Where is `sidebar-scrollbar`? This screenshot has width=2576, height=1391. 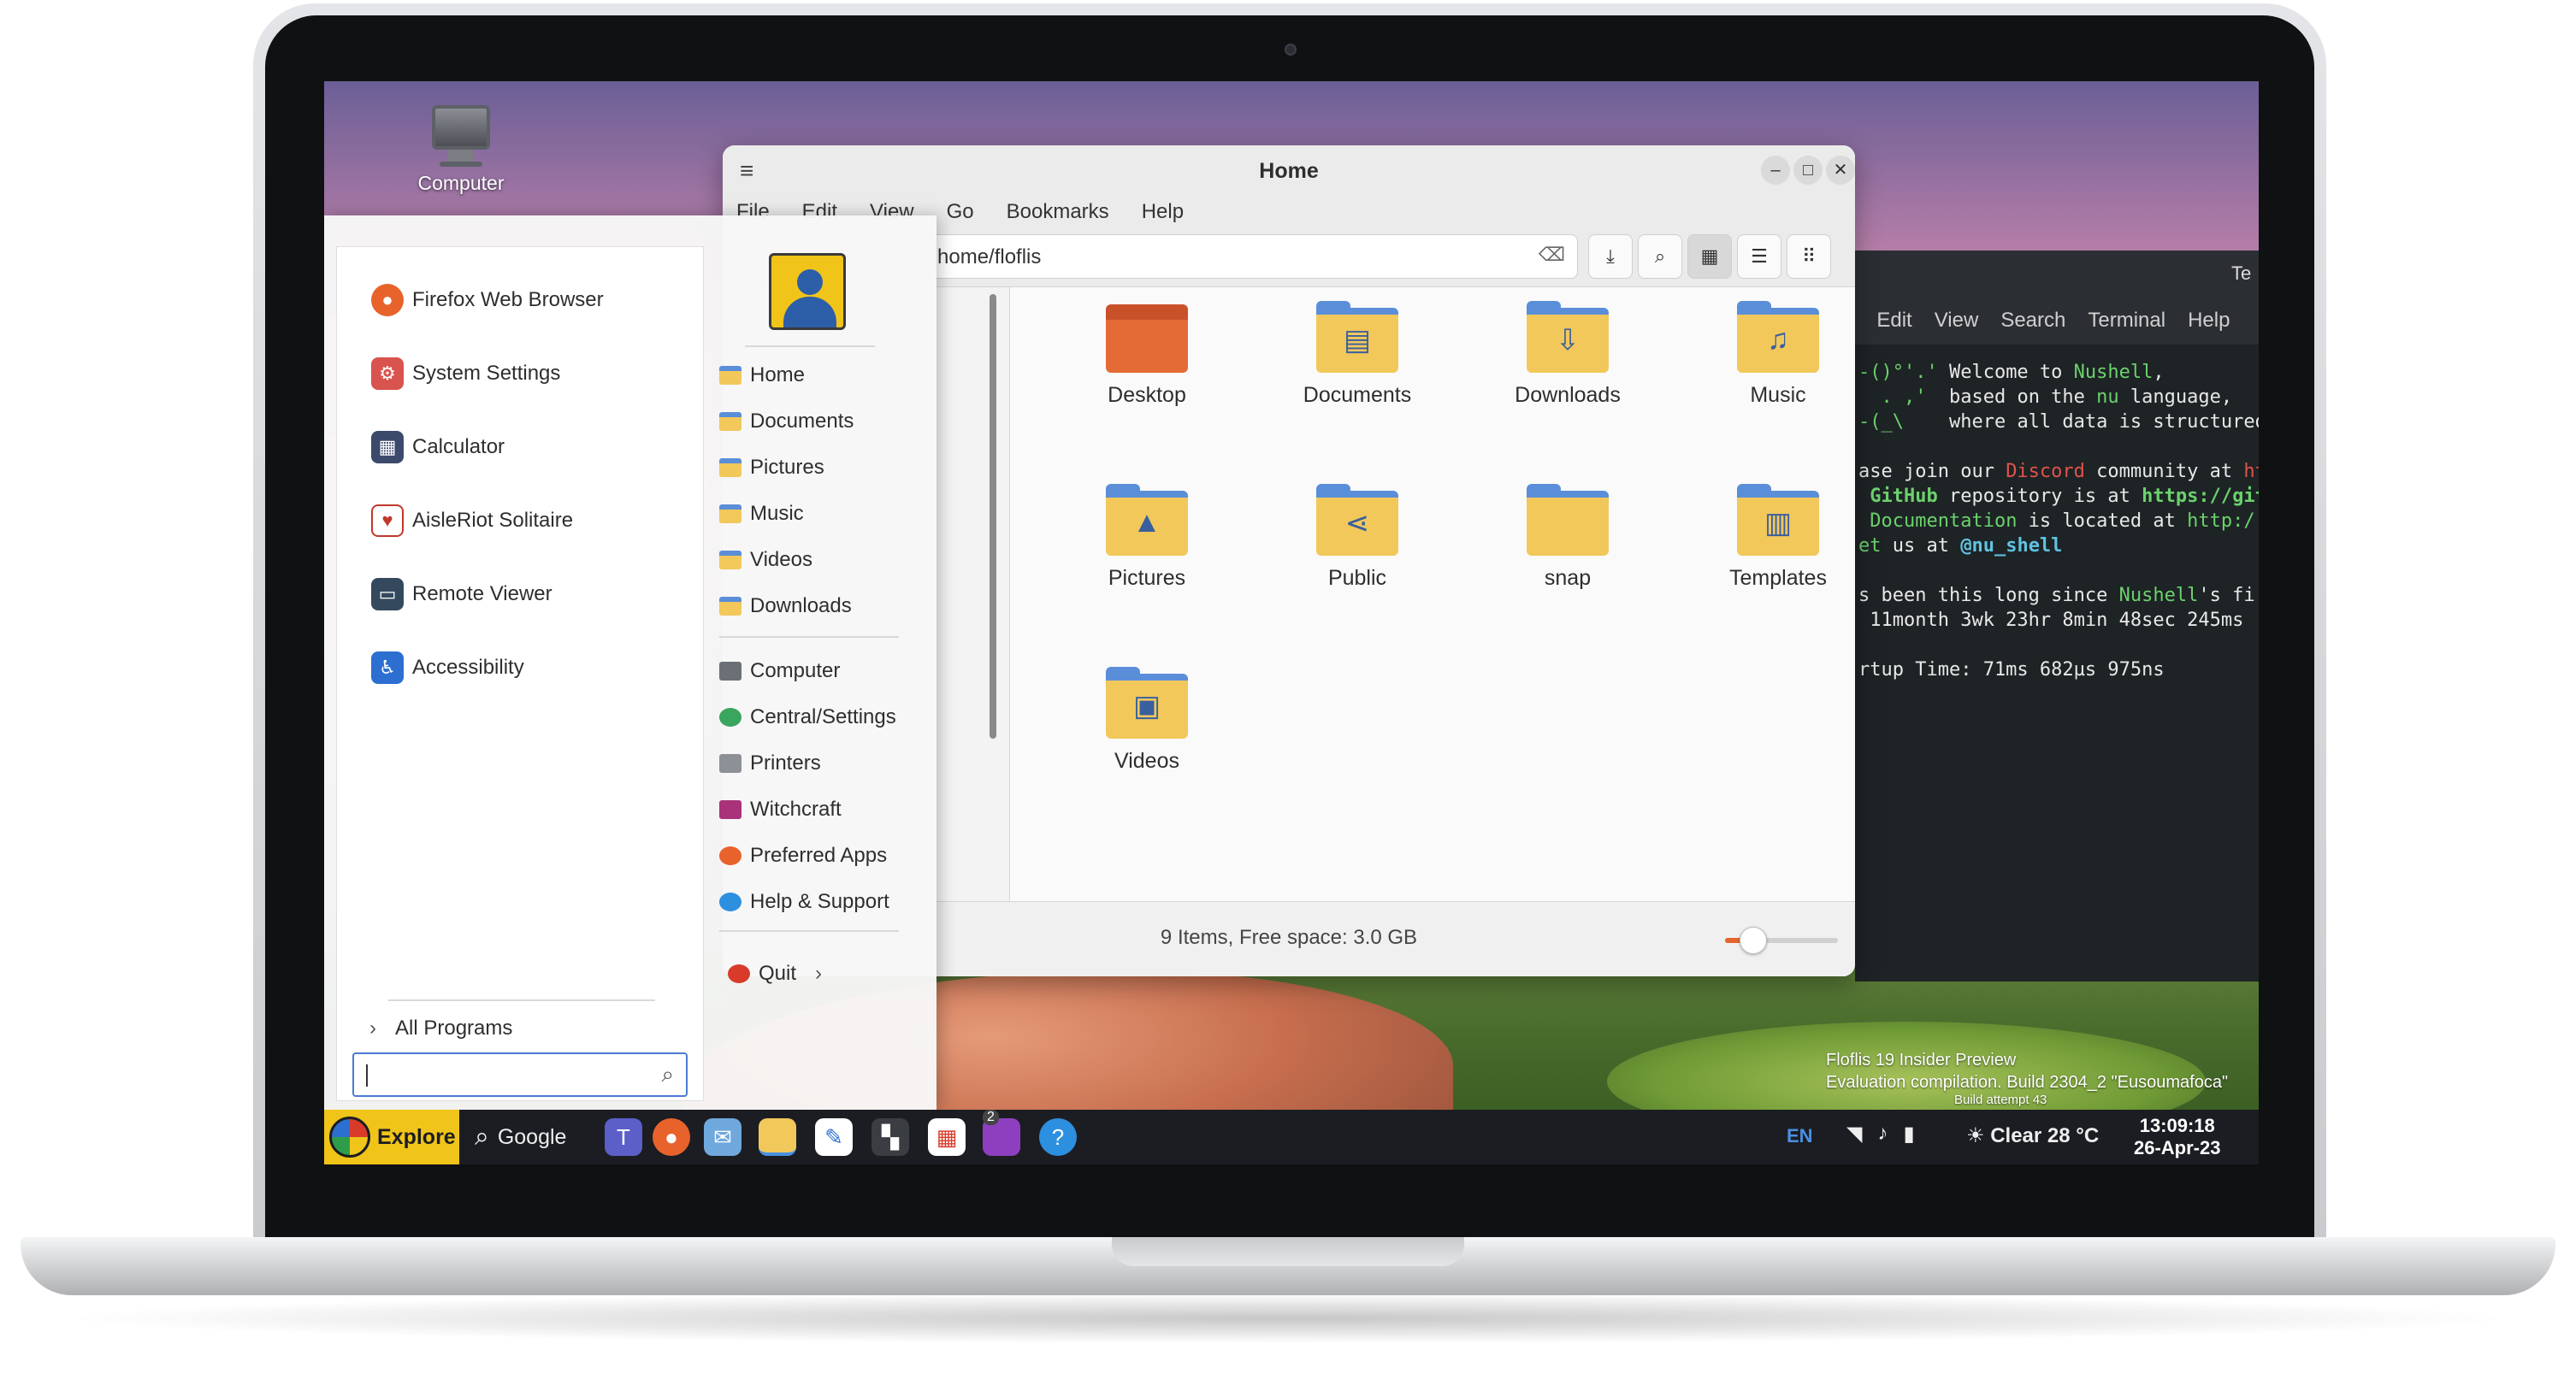
sidebar-scrollbar is located at coordinates (993, 516).